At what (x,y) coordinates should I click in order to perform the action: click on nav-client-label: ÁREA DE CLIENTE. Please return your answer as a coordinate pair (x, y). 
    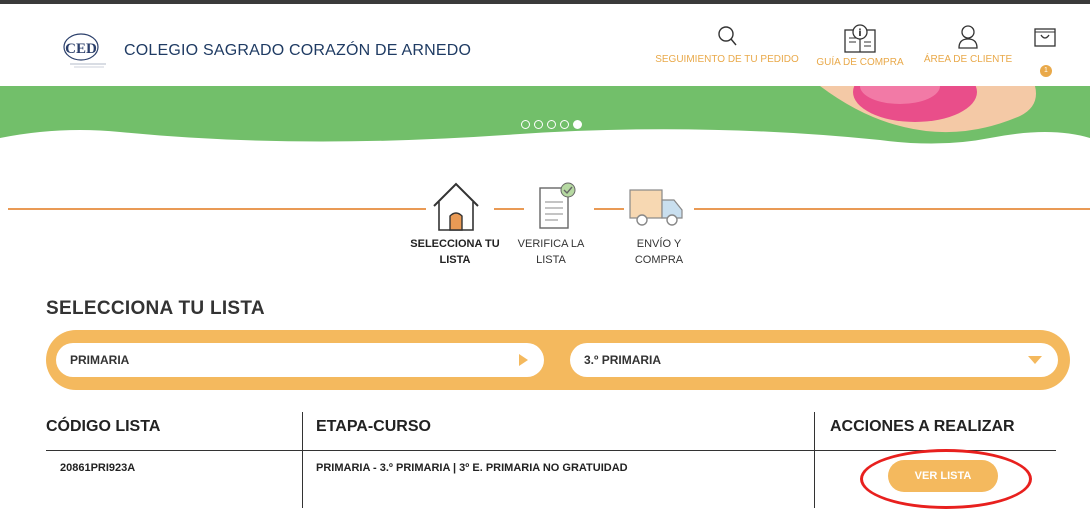
    Looking at the image, I should click on (968, 59).